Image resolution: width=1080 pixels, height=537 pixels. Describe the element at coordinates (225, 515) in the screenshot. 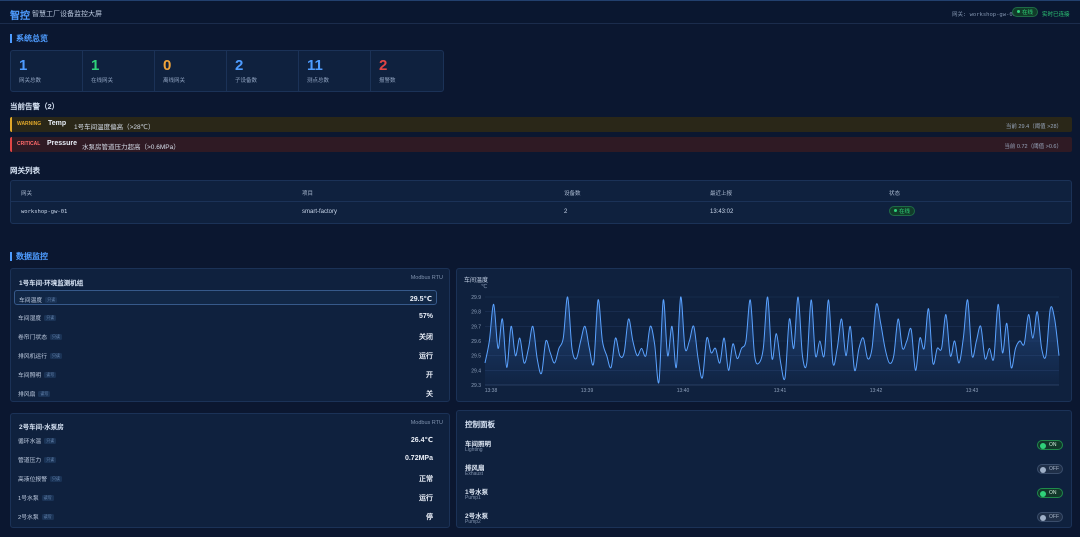

I see `point-row-pump2: 2号水泵 读写 停` at that location.